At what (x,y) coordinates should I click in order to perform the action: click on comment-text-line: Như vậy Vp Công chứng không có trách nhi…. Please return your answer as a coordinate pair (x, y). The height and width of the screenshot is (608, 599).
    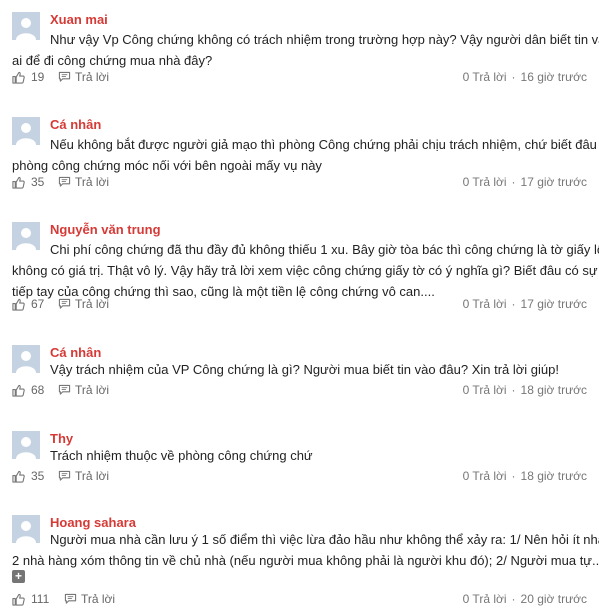
    Looking at the image, I should click on (324, 39).